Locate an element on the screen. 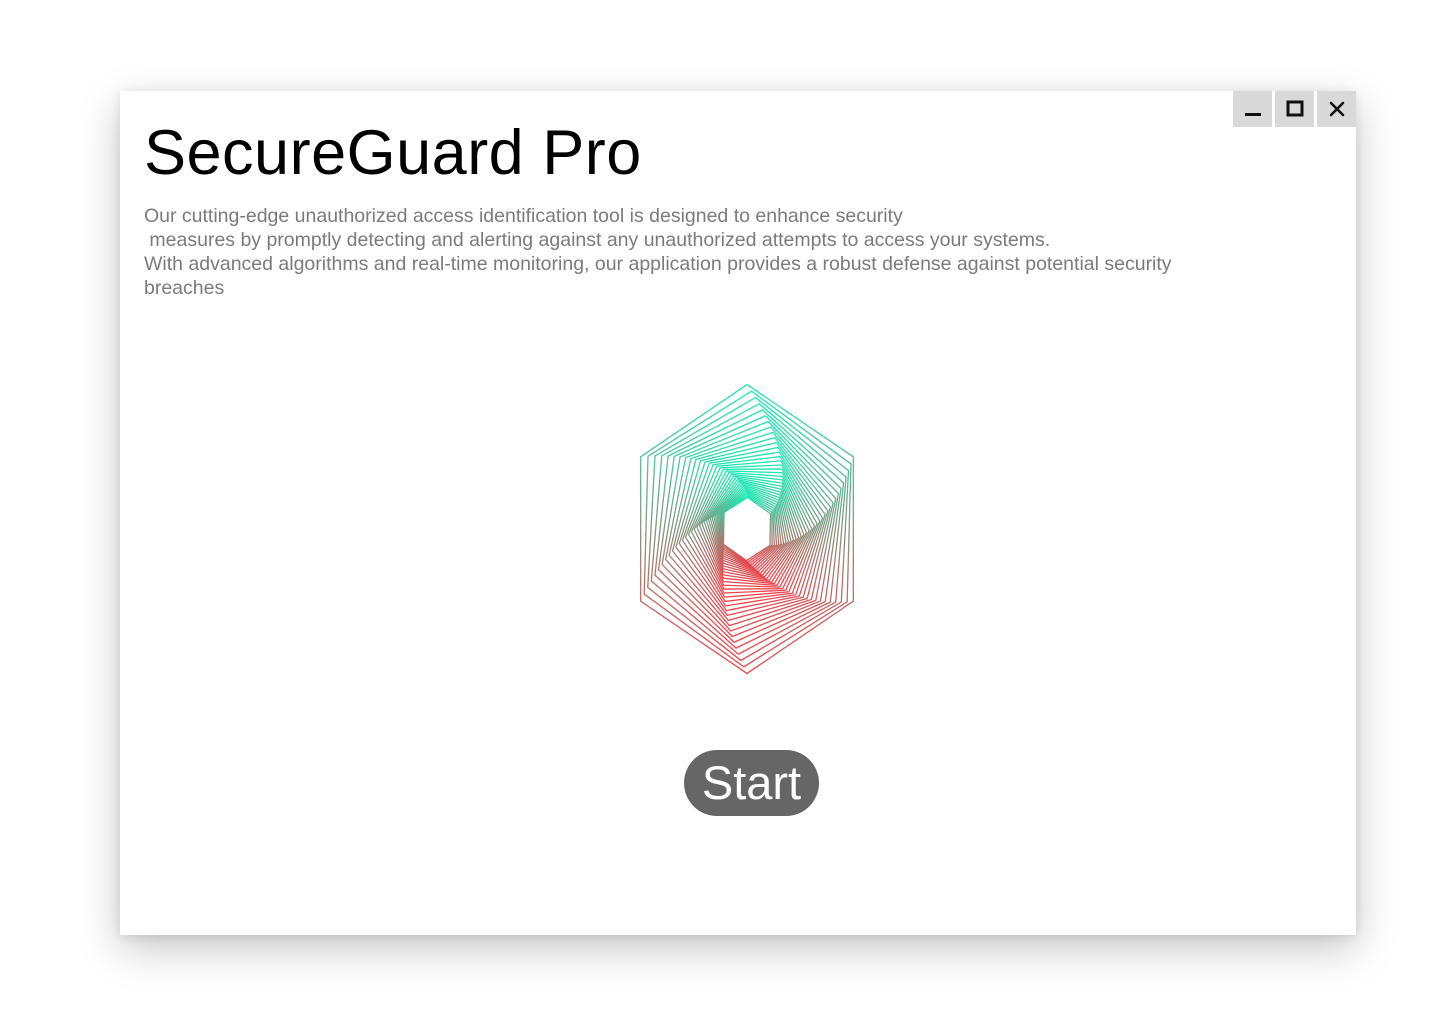 The height and width of the screenshot is (1024, 1440). app-title: SecureGuard Pro is located at coordinates (393, 153).